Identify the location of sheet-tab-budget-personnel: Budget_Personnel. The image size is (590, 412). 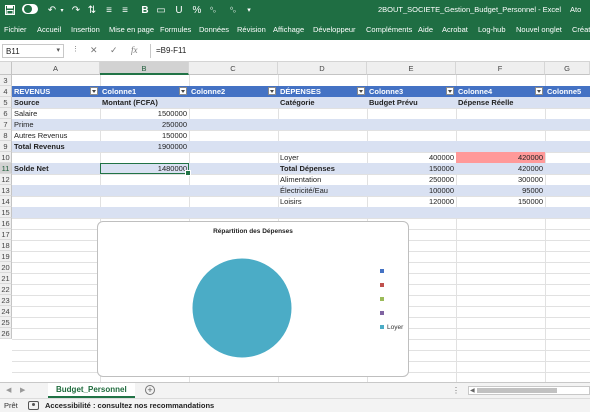
(91, 390).